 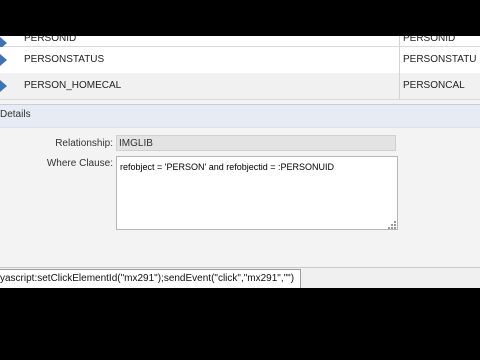 What do you see at coordinates (240, 18) in the screenshot?
I see `letterbox-top` at bounding box center [240, 18].